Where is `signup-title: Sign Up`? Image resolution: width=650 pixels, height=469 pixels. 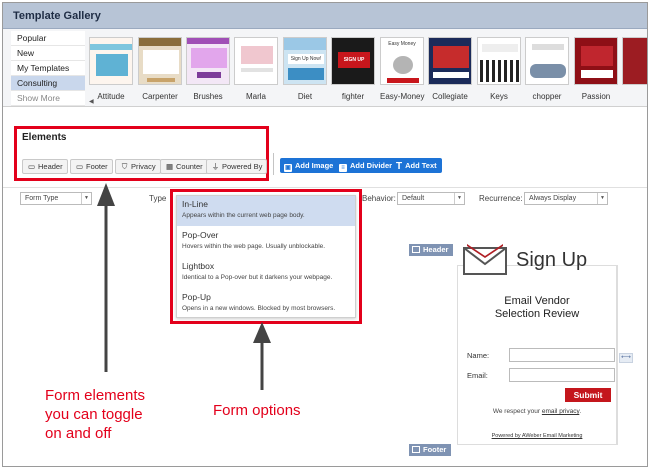
signup-title: Sign Up is located at coordinates (552, 260).